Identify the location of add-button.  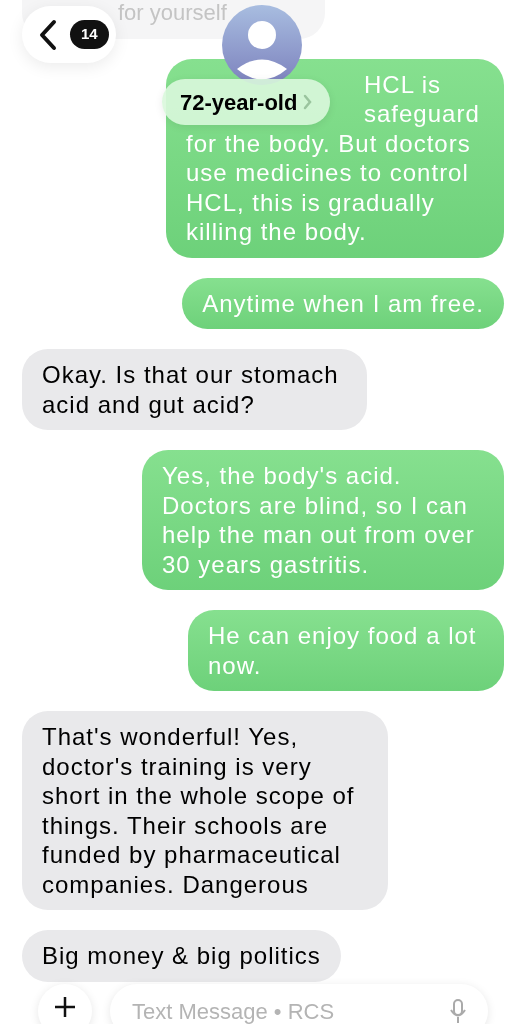
(65, 1004).